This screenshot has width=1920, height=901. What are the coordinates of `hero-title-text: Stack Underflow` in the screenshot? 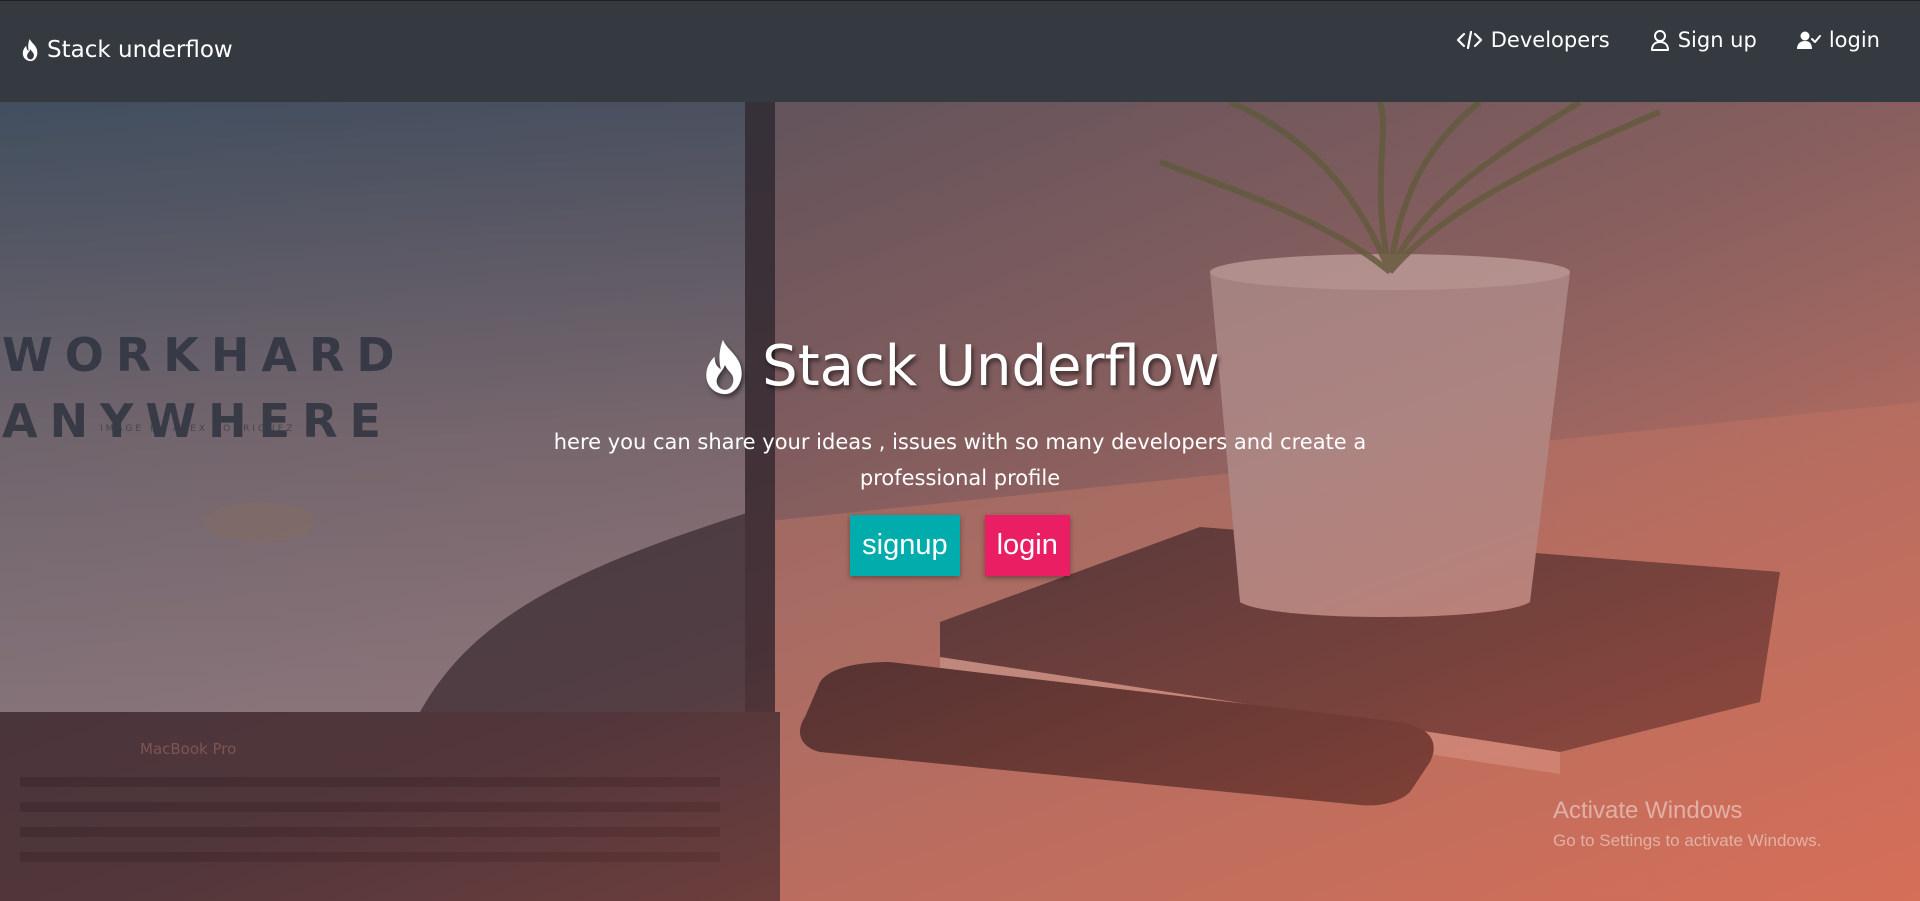 It's located at (991, 366).